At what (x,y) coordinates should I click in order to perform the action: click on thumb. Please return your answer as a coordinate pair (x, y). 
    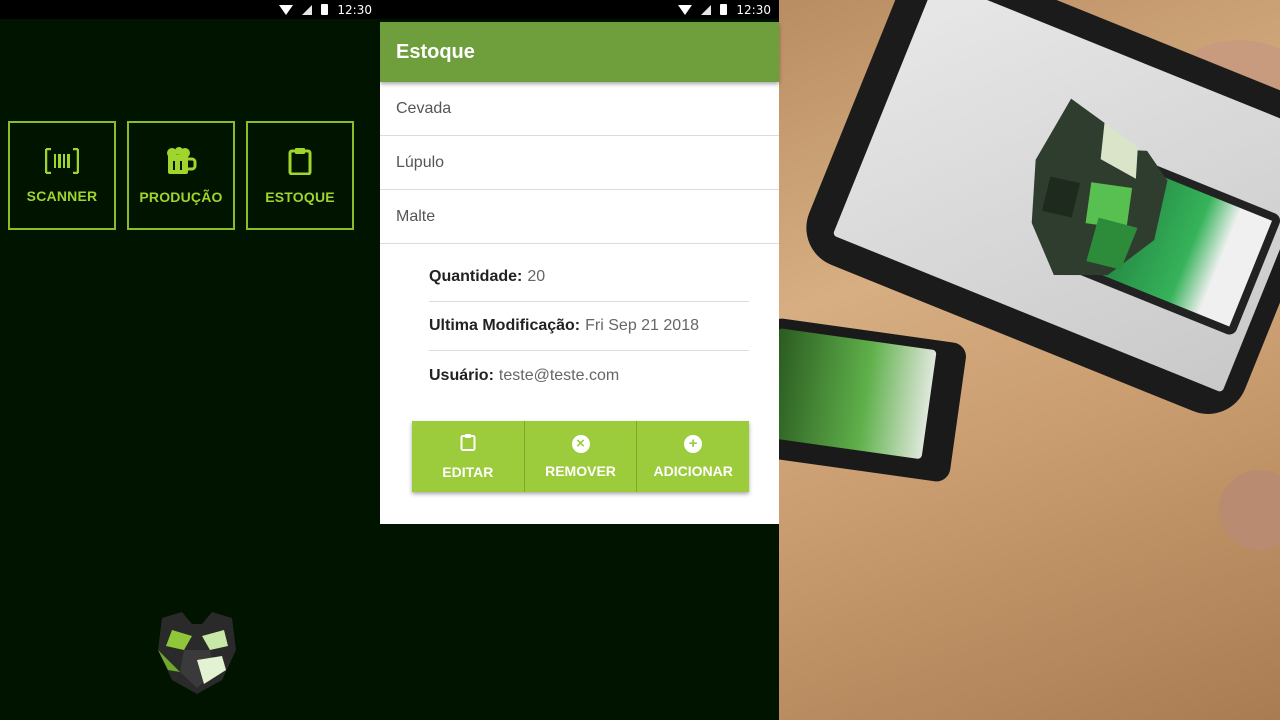
    Looking at the image, I should click on (1249, 510).